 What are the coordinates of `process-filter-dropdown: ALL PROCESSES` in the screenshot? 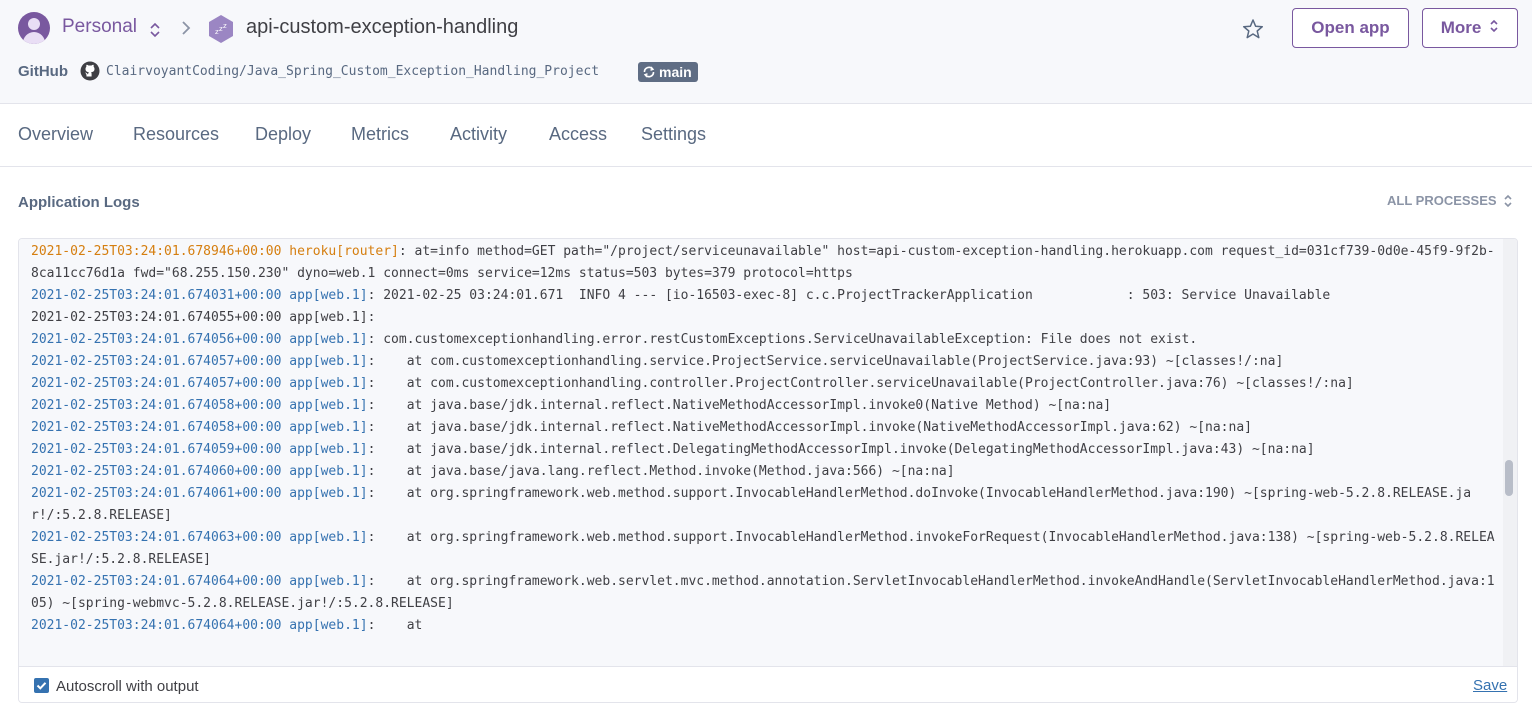 It's located at (1450, 200).